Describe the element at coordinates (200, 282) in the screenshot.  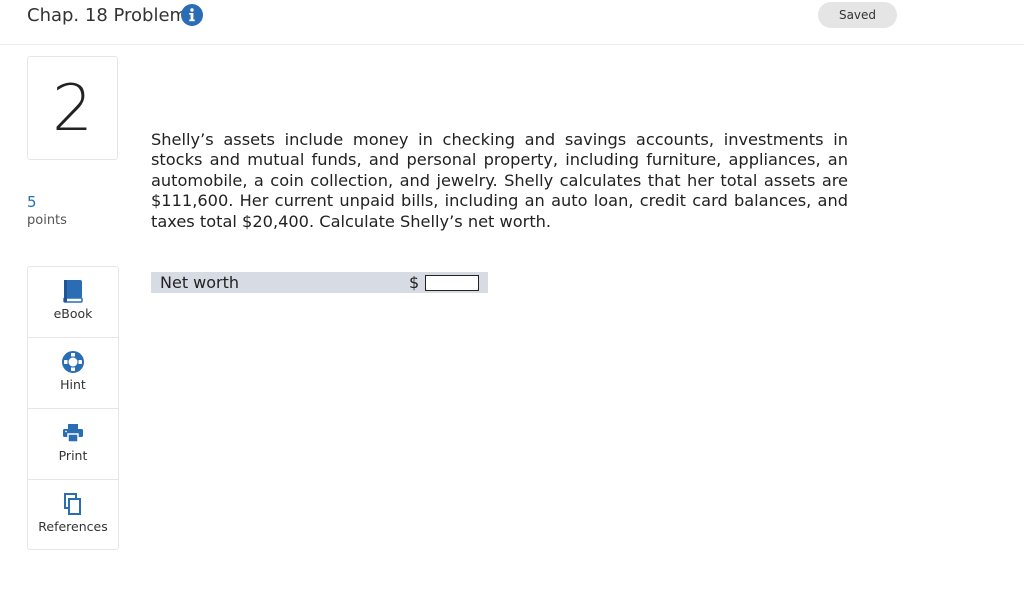
I see `net-worth-label: Net worth` at that location.